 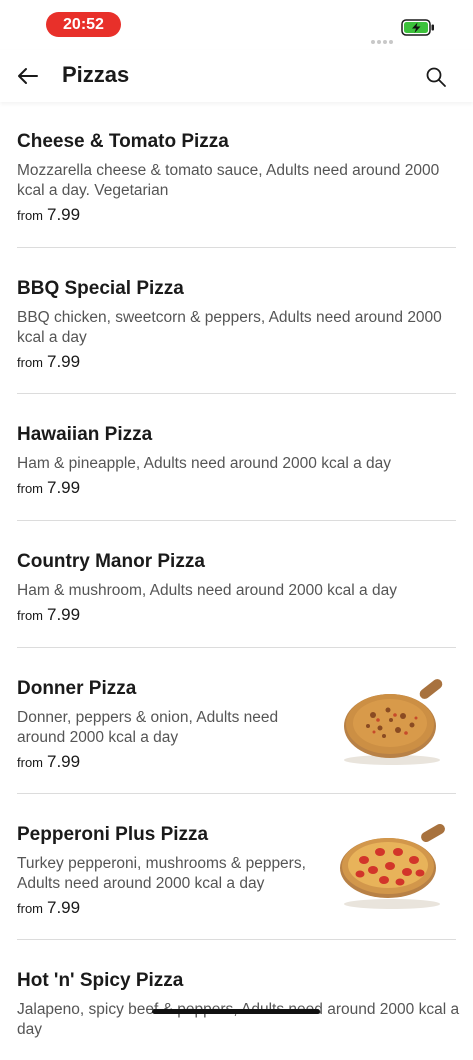 I want to click on status-bar: 20:52, so click(x=236, y=25).